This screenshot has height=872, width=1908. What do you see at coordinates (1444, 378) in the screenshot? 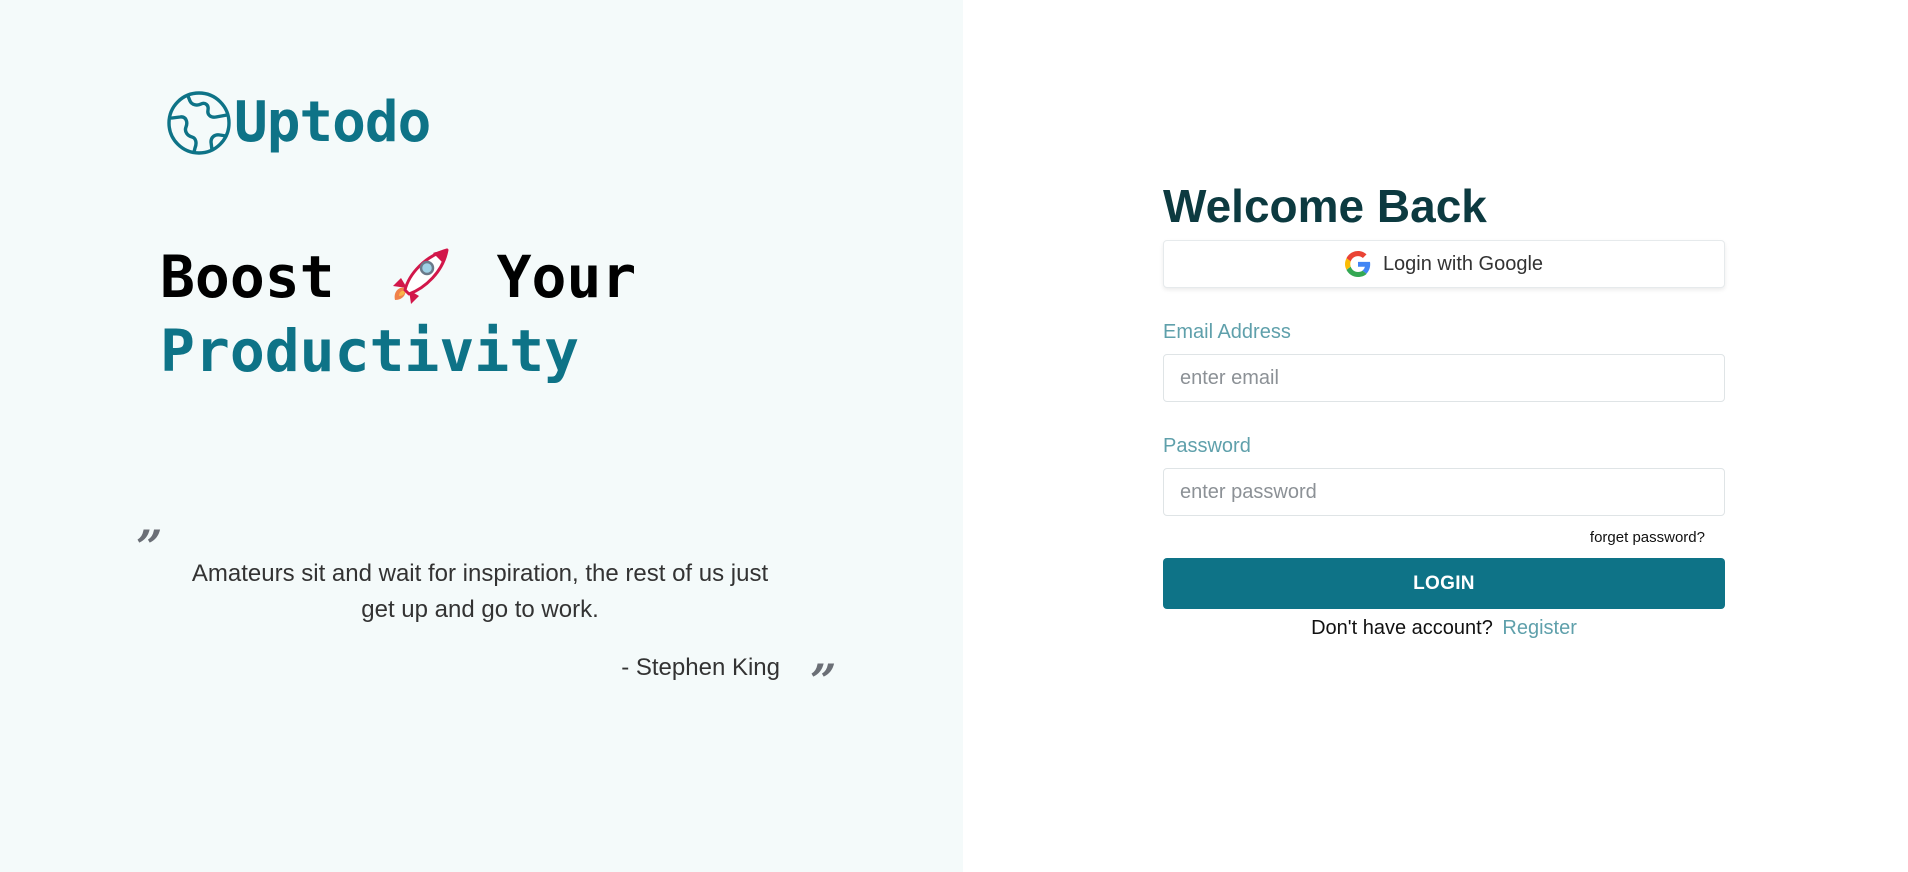
I see `email-field` at bounding box center [1444, 378].